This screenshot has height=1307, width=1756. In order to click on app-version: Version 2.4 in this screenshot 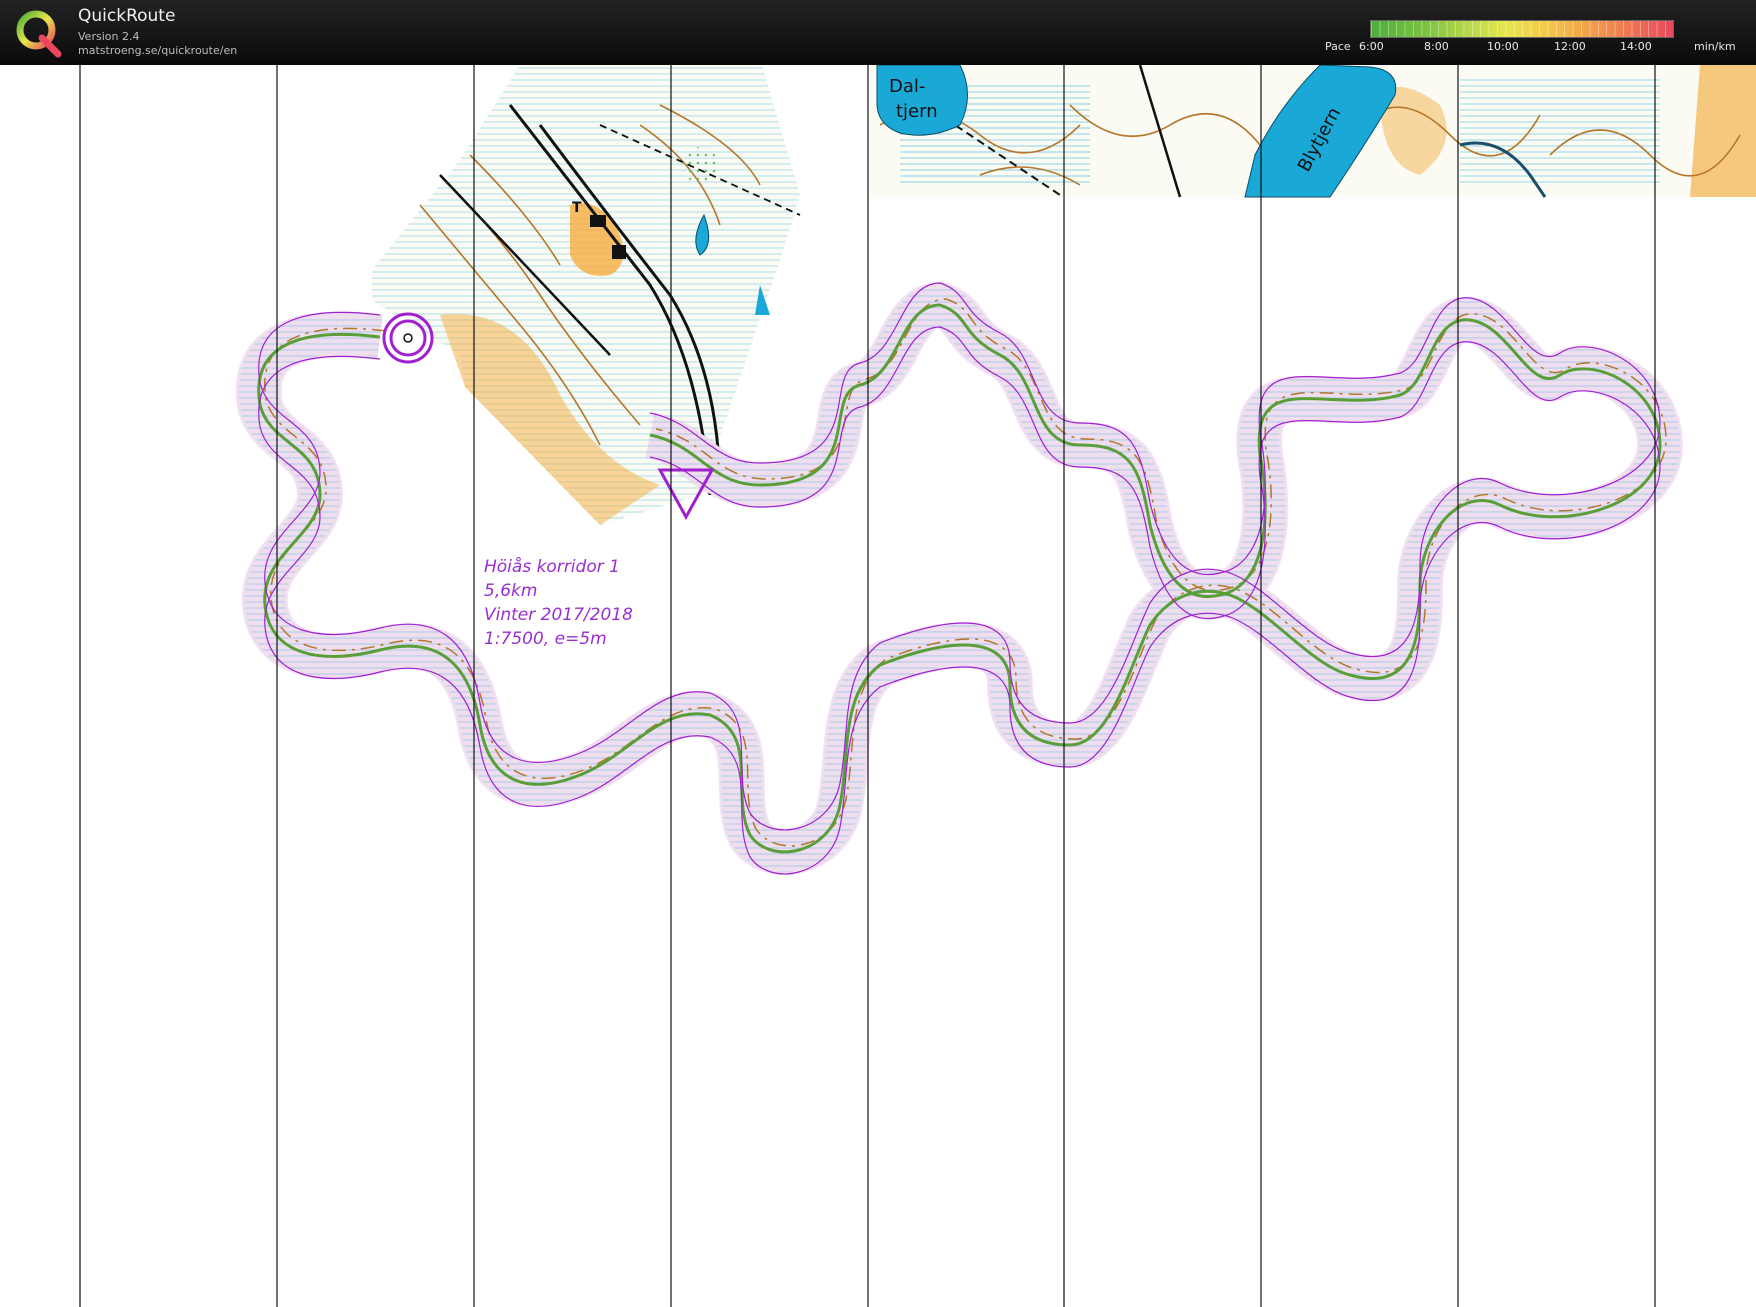, I will do `click(109, 36)`.